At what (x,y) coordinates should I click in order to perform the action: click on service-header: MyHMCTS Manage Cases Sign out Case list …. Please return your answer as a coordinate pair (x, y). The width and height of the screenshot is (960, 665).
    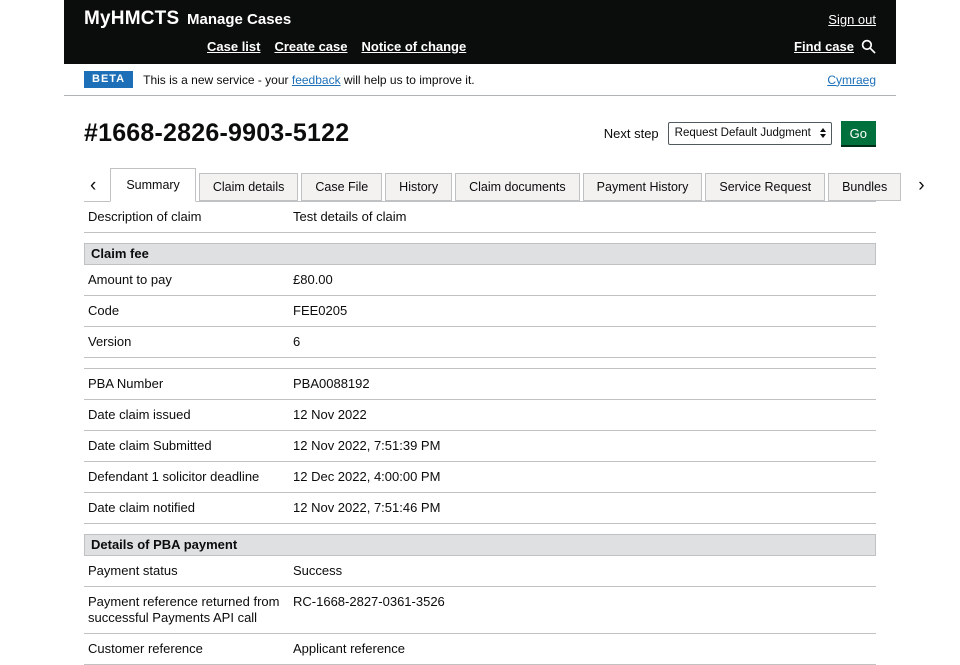
    Looking at the image, I should click on (480, 32).